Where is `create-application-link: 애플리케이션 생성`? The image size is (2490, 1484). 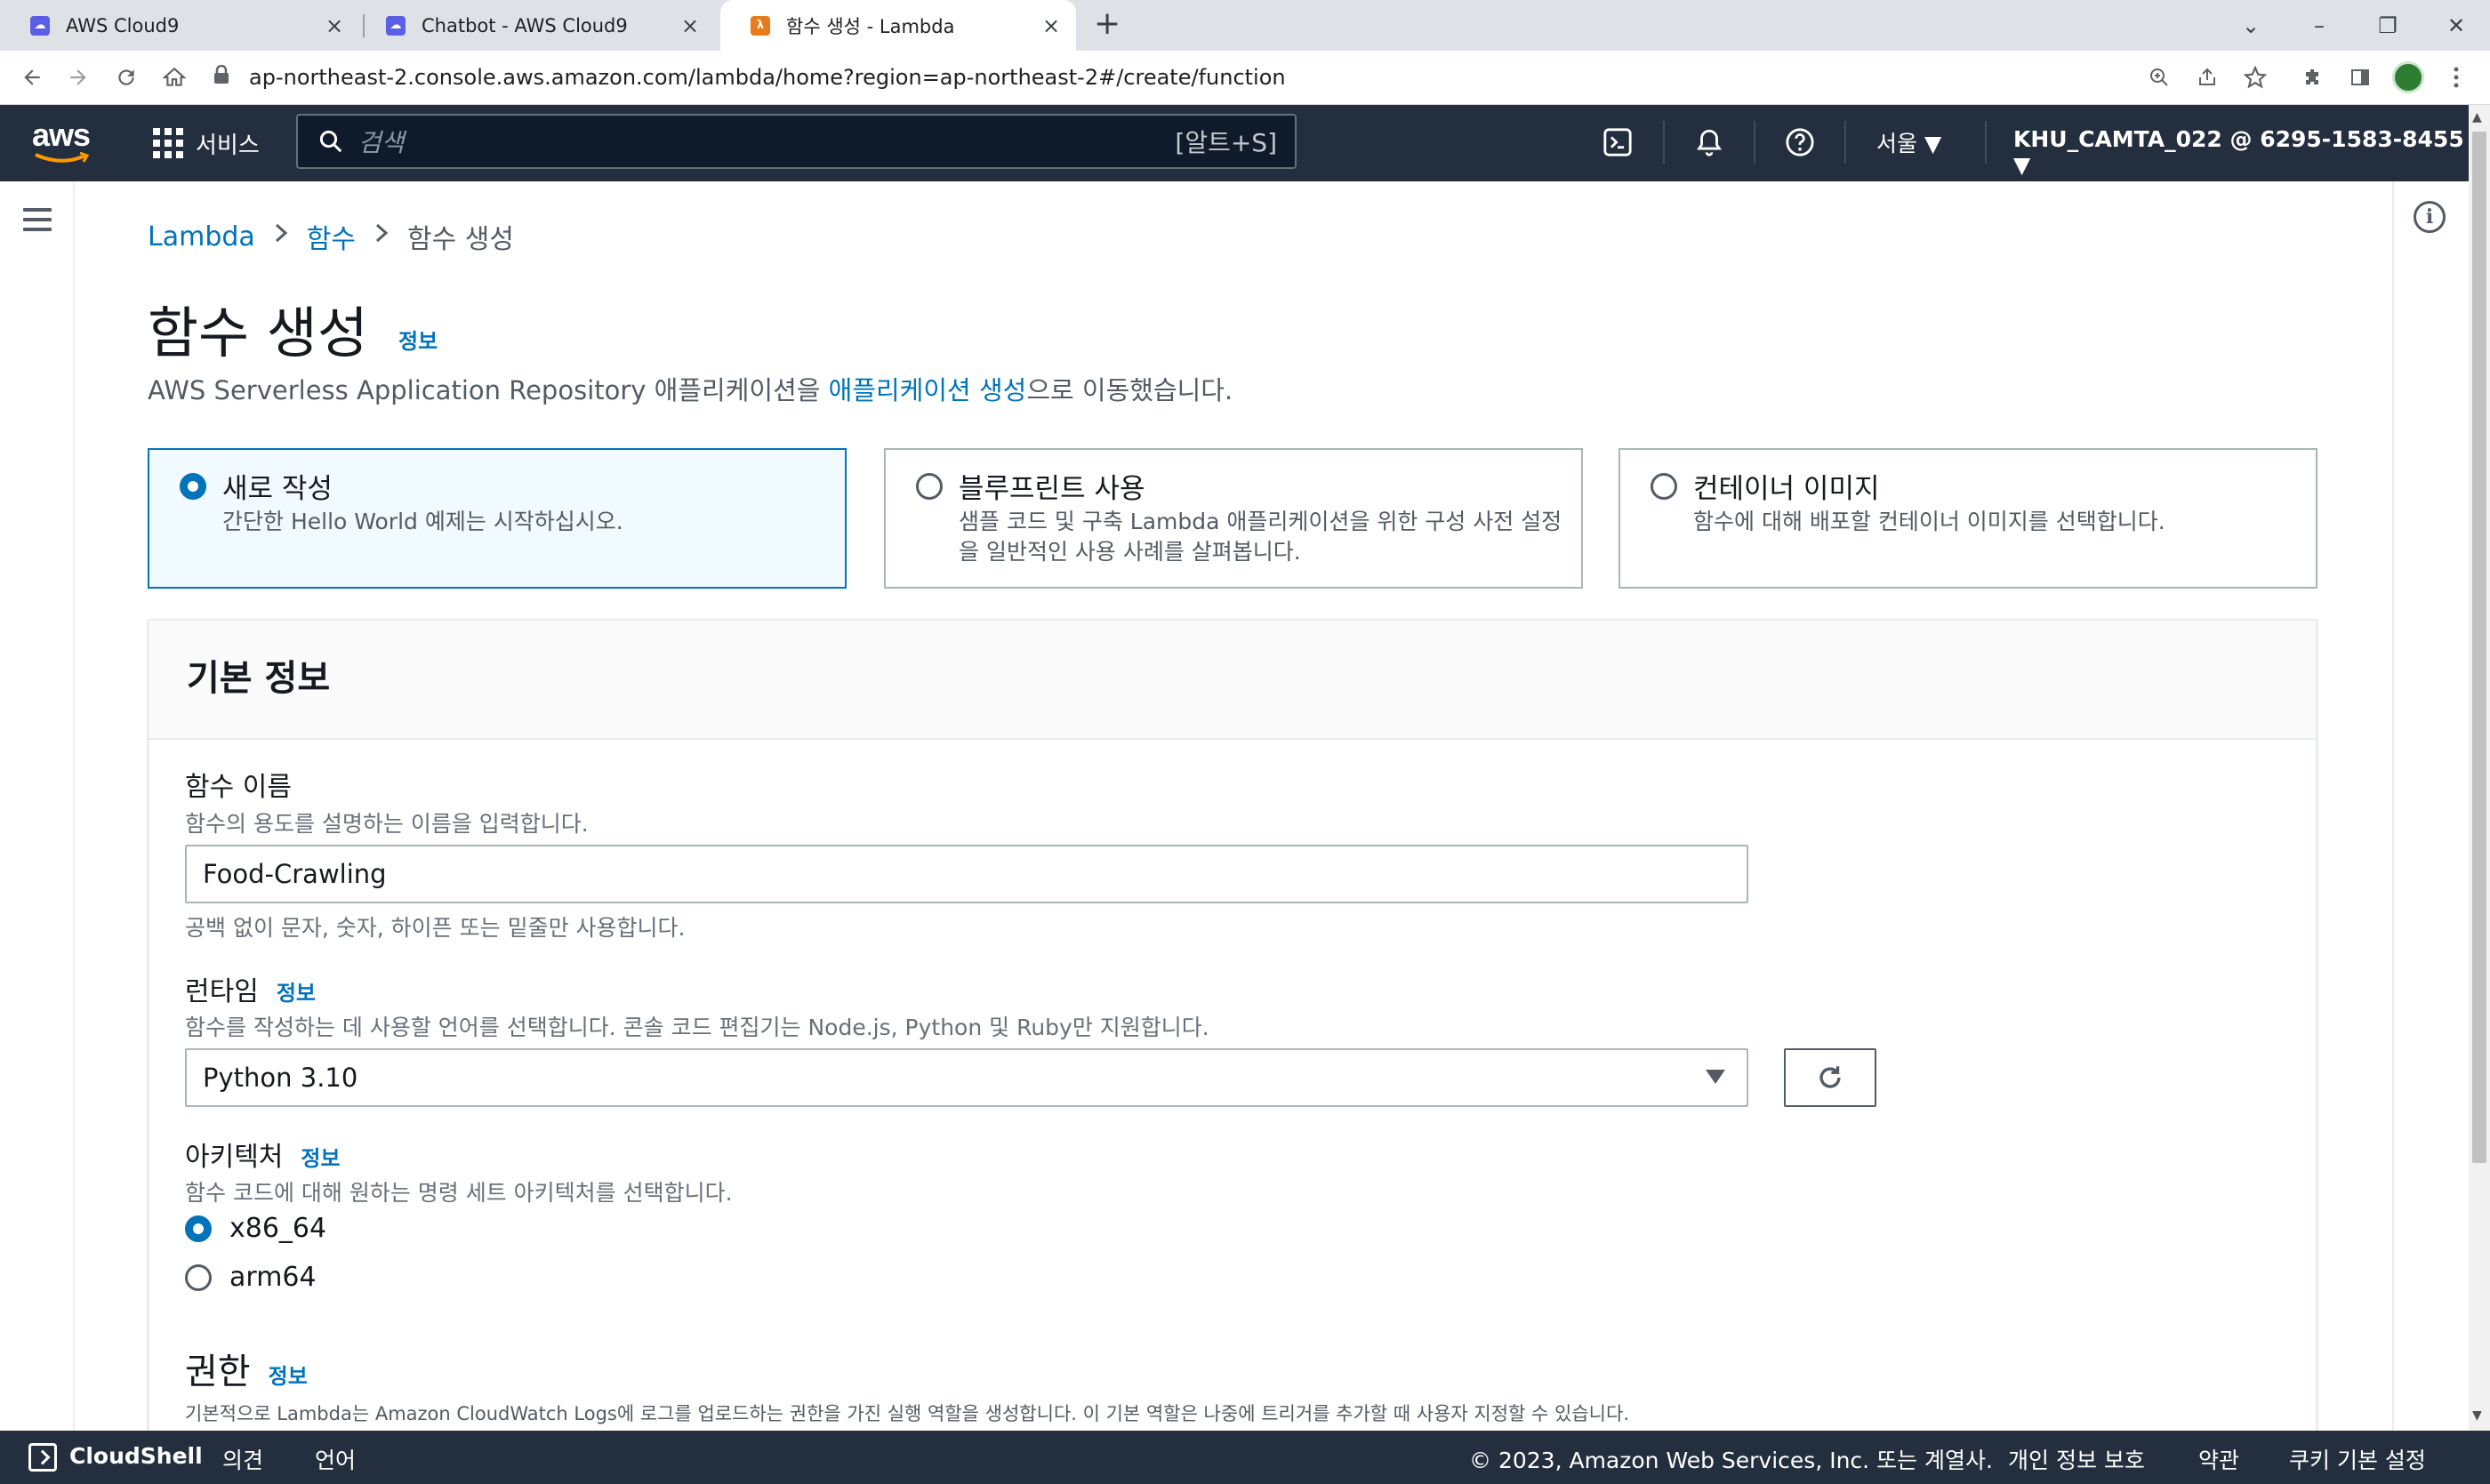
create-application-link: 애플리케이션 생성 is located at coordinates (928, 390).